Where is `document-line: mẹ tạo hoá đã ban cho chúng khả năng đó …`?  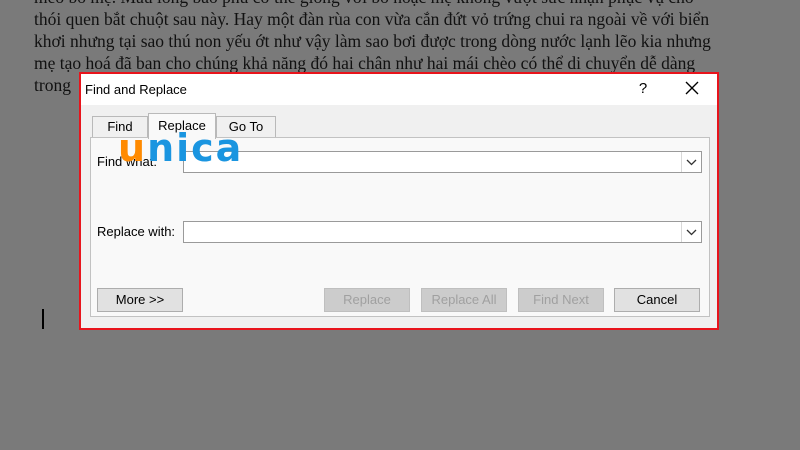
document-line: mẹ tạo hoá đã ban cho chúng khả năng đó … is located at coordinates (365, 63).